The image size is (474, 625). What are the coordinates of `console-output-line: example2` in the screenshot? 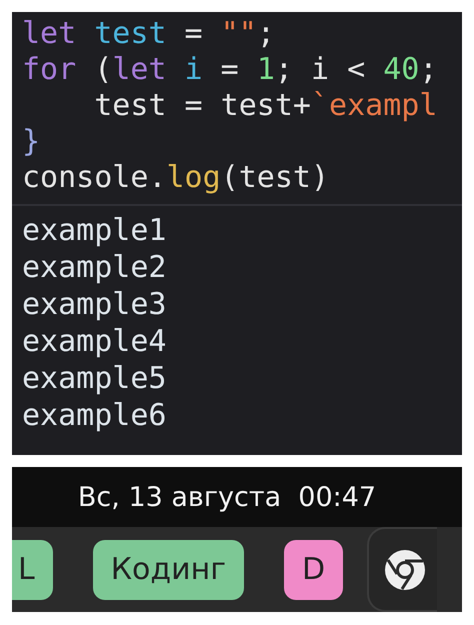 It's located at (94, 267).